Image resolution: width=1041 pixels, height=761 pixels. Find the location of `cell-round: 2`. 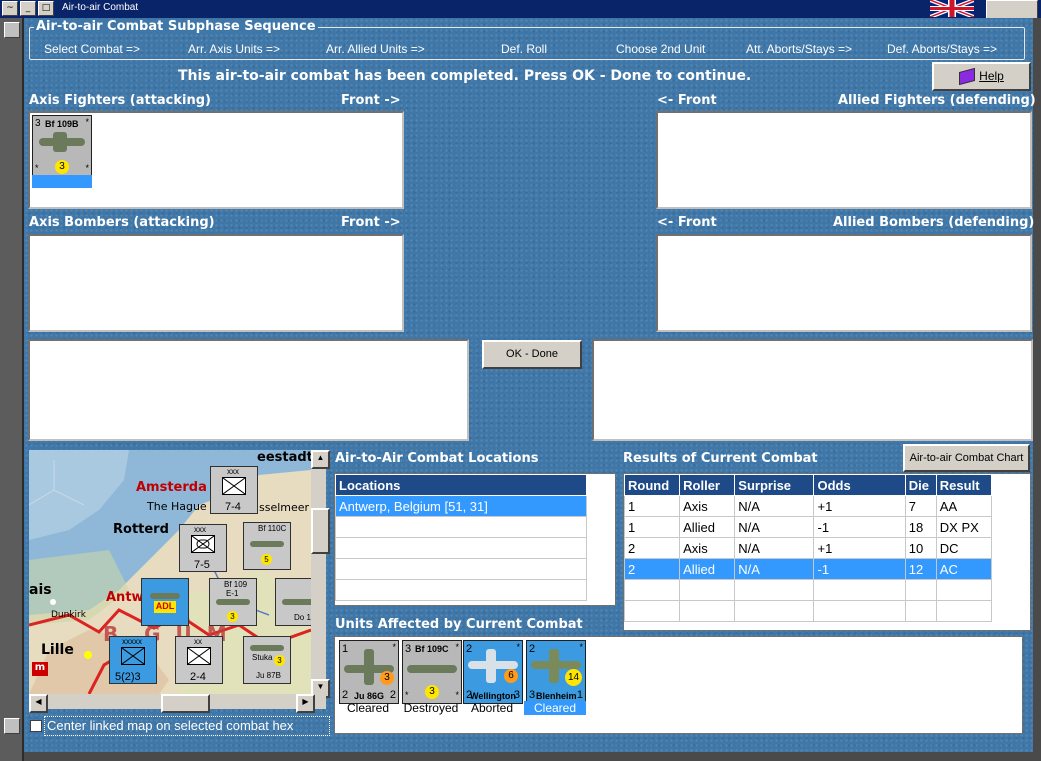

cell-round: 2 is located at coordinates (652, 569).